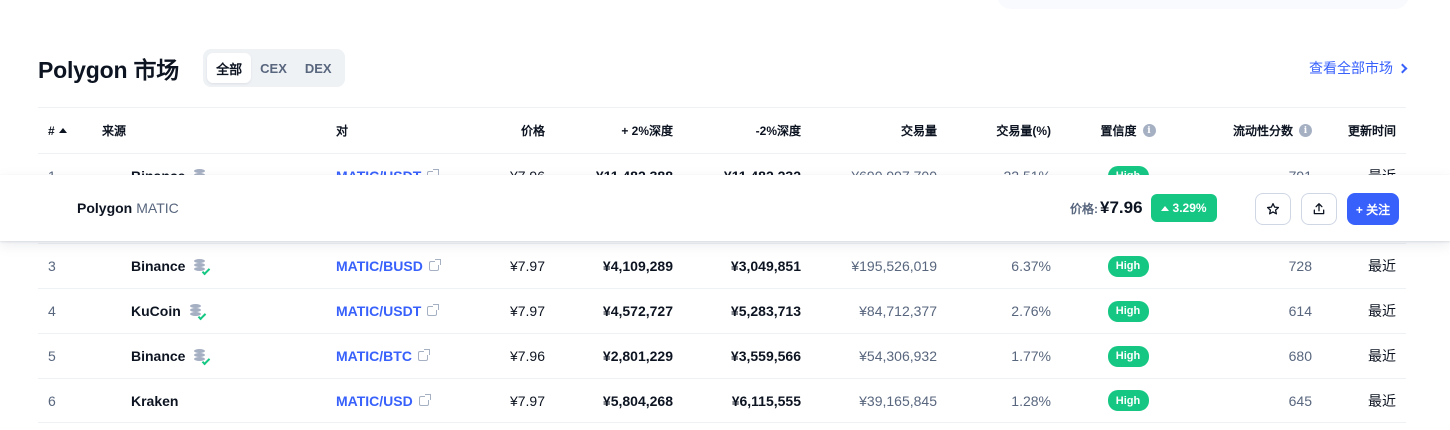 The width and height of the screenshot is (1450, 430). I want to click on row-volume: ¥84,712,377, so click(898, 311).